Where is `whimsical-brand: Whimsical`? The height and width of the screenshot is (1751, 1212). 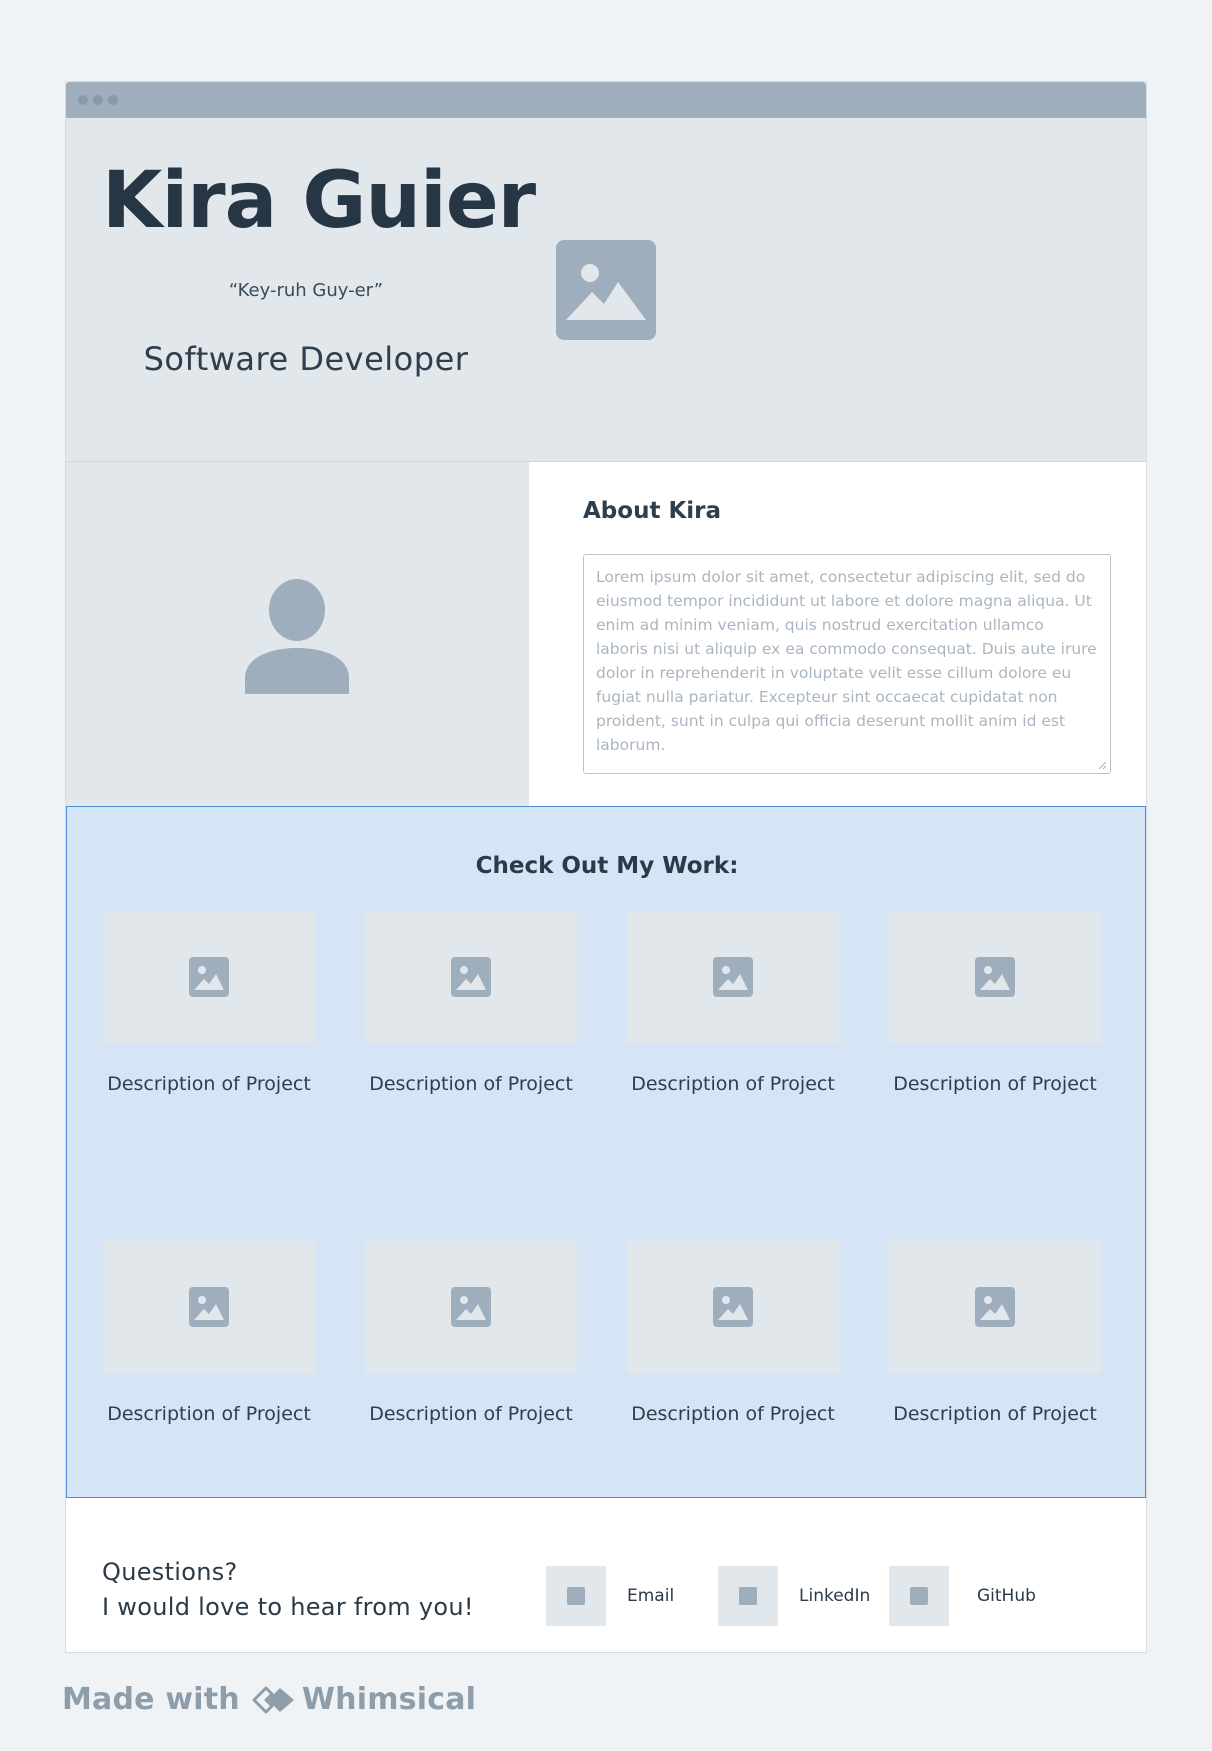 whimsical-brand: Whimsical is located at coordinates (389, 1699).